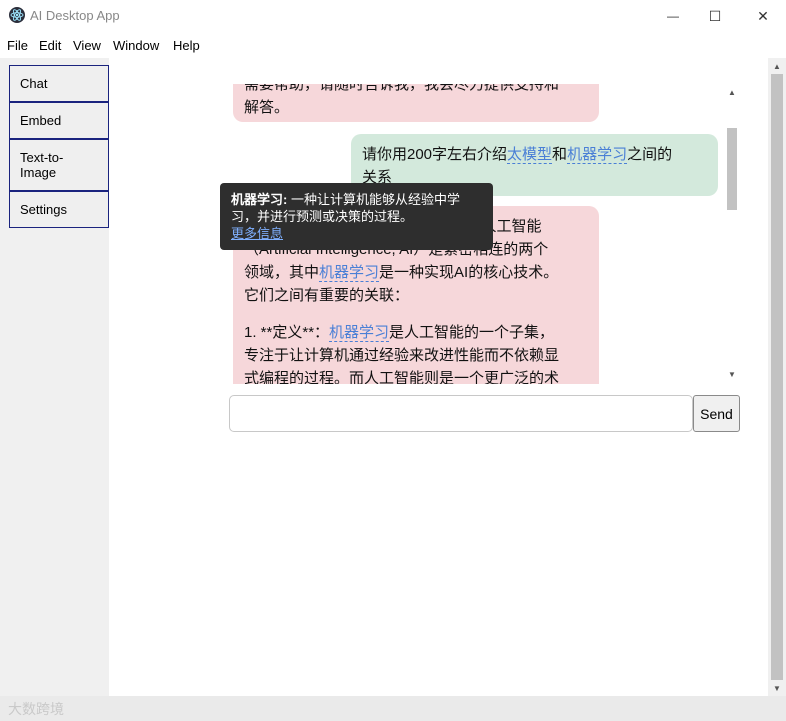  Describe the element at coordinates (59, 83) in the screenshot. I see `sidebar-item-chat: Chat` at that location.